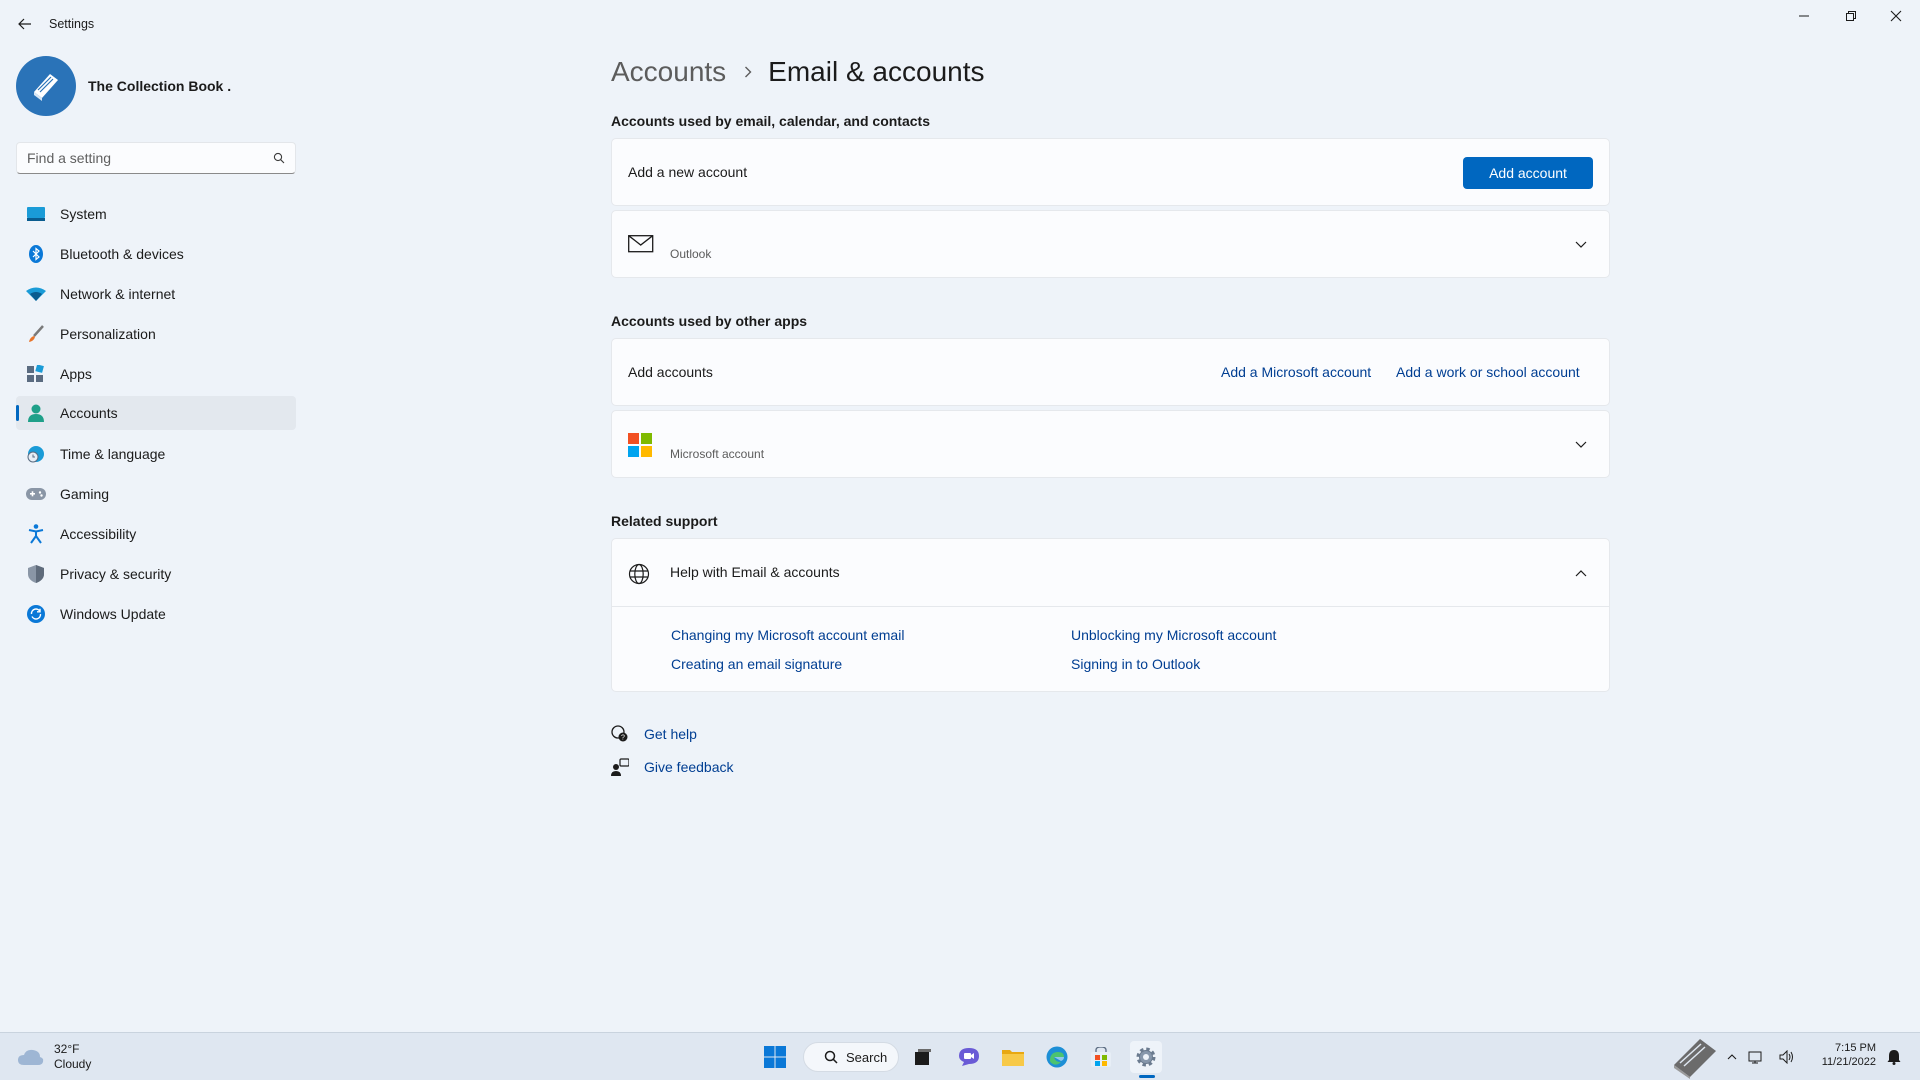 This screenshot has width=1920, height=1080. What do you see at coordinates (36, 413) in the screenshot?
I see `person-icon` at bounding box center [36, 413].